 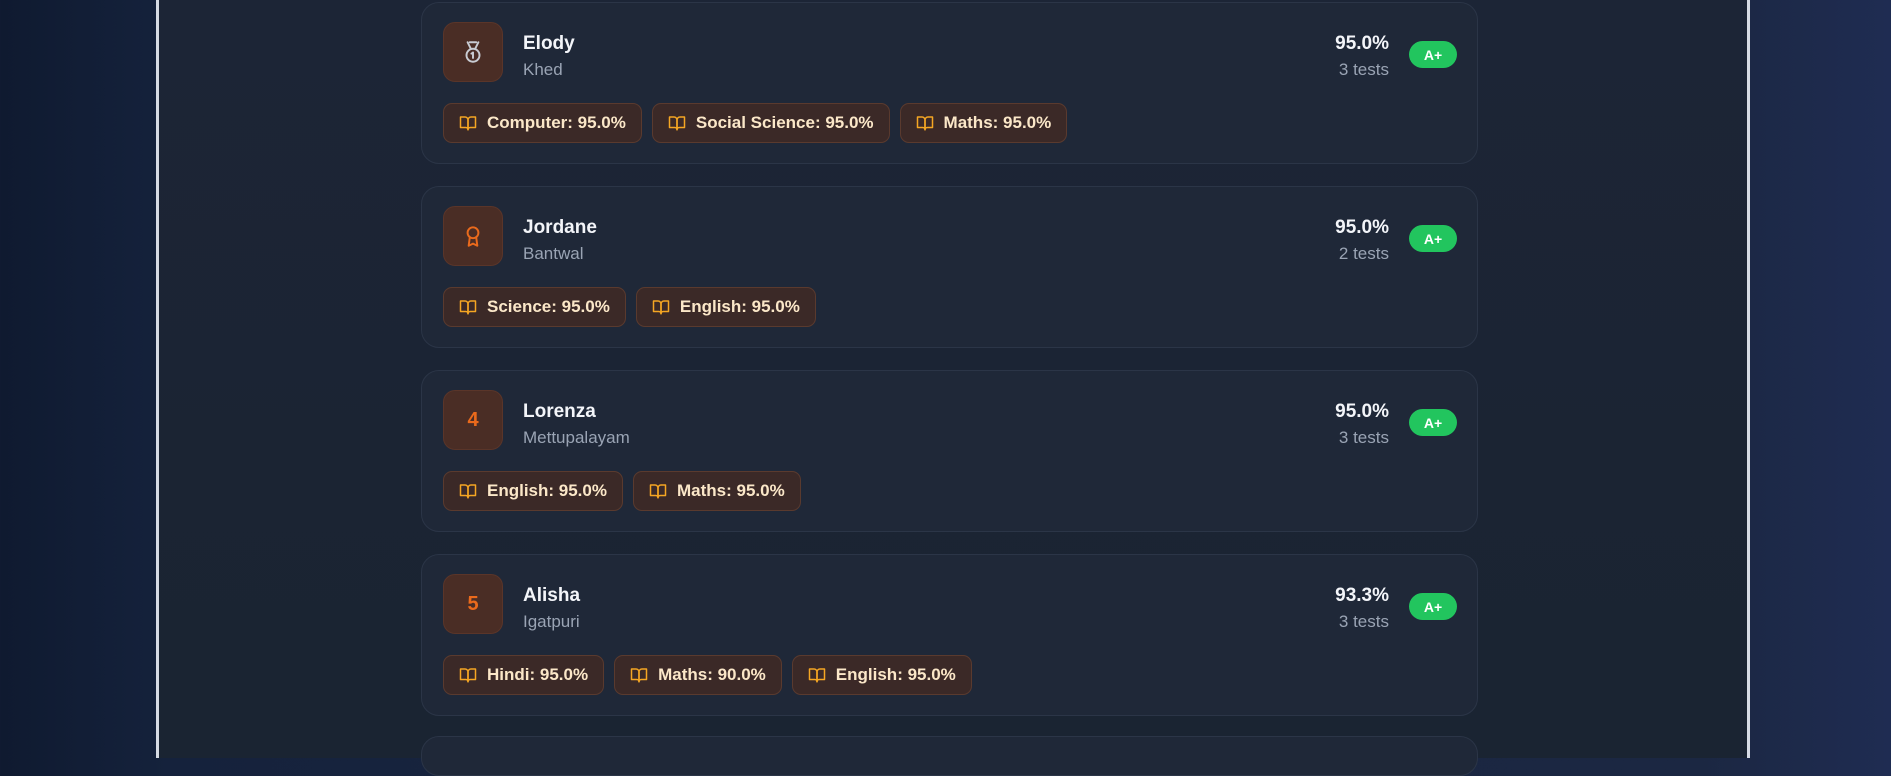 I want to click on student-name: Elody, so click(x=549, y=43).